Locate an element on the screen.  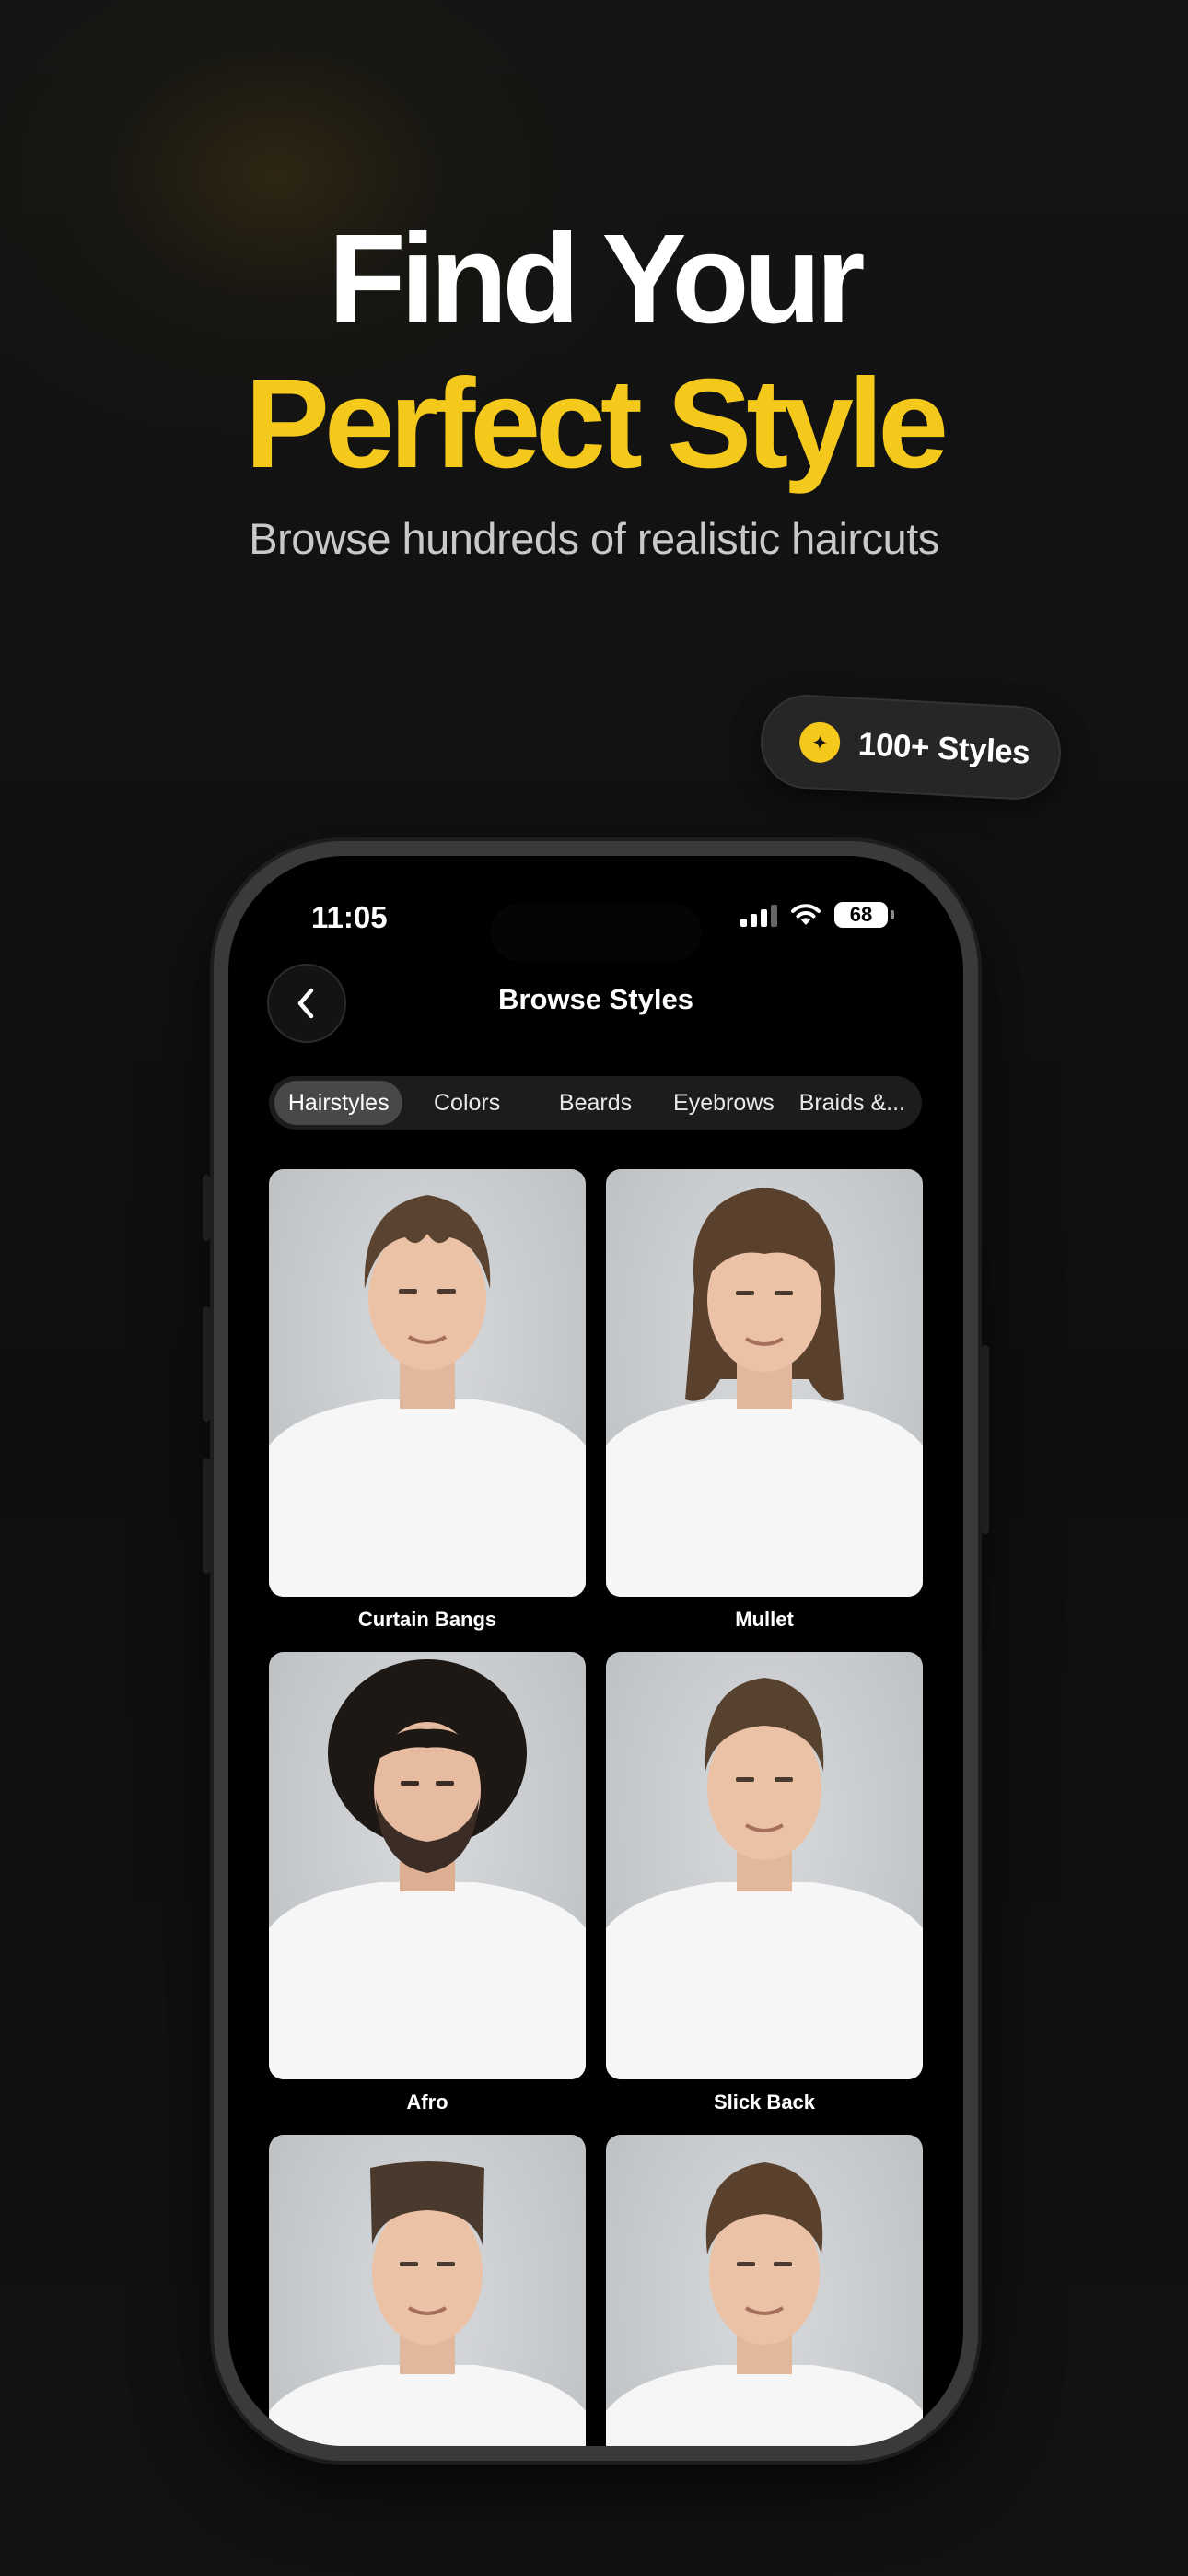
dynamic-island is located at coordinates (596, 932).